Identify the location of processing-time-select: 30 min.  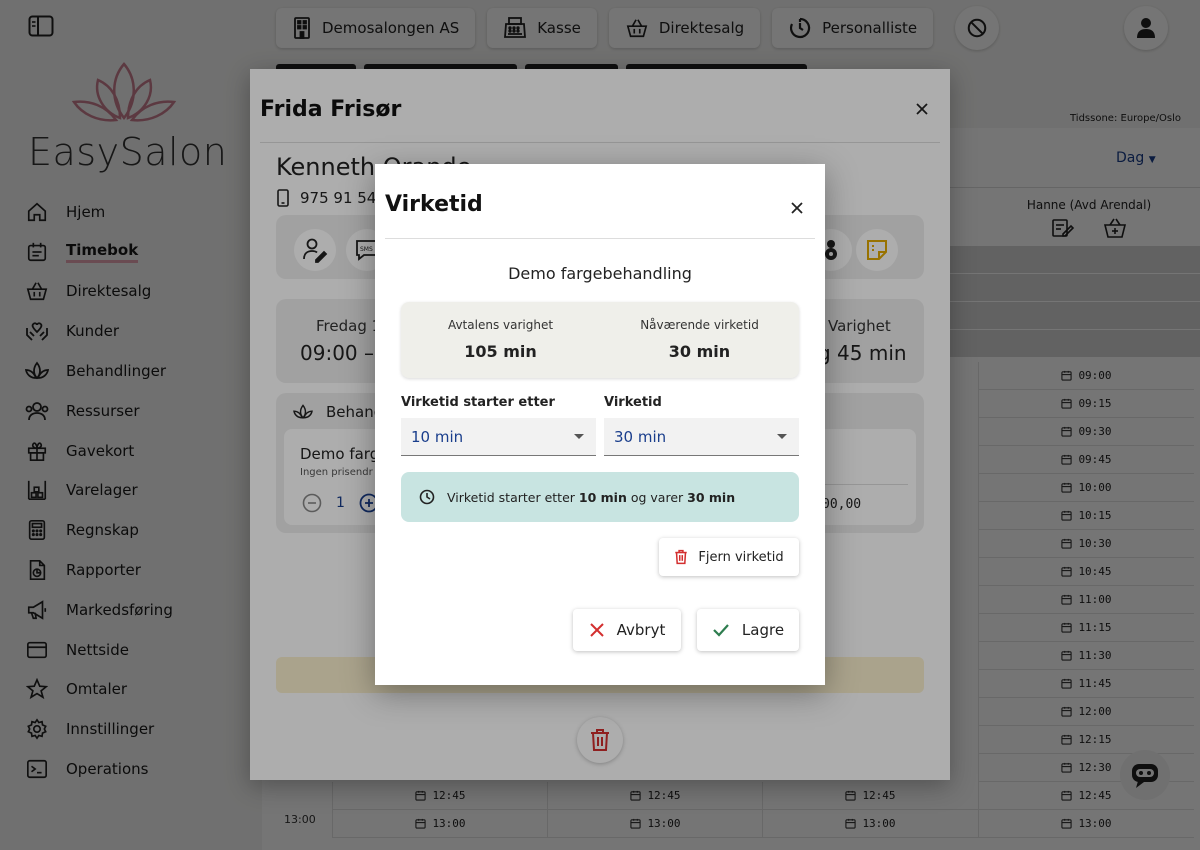
(701, 437).